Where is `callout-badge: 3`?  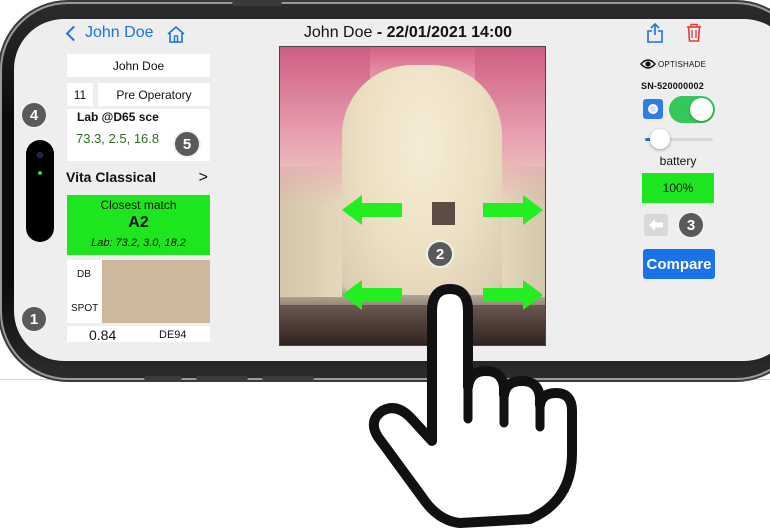
callout-badge: 3 is located at coordinates (691, 225).